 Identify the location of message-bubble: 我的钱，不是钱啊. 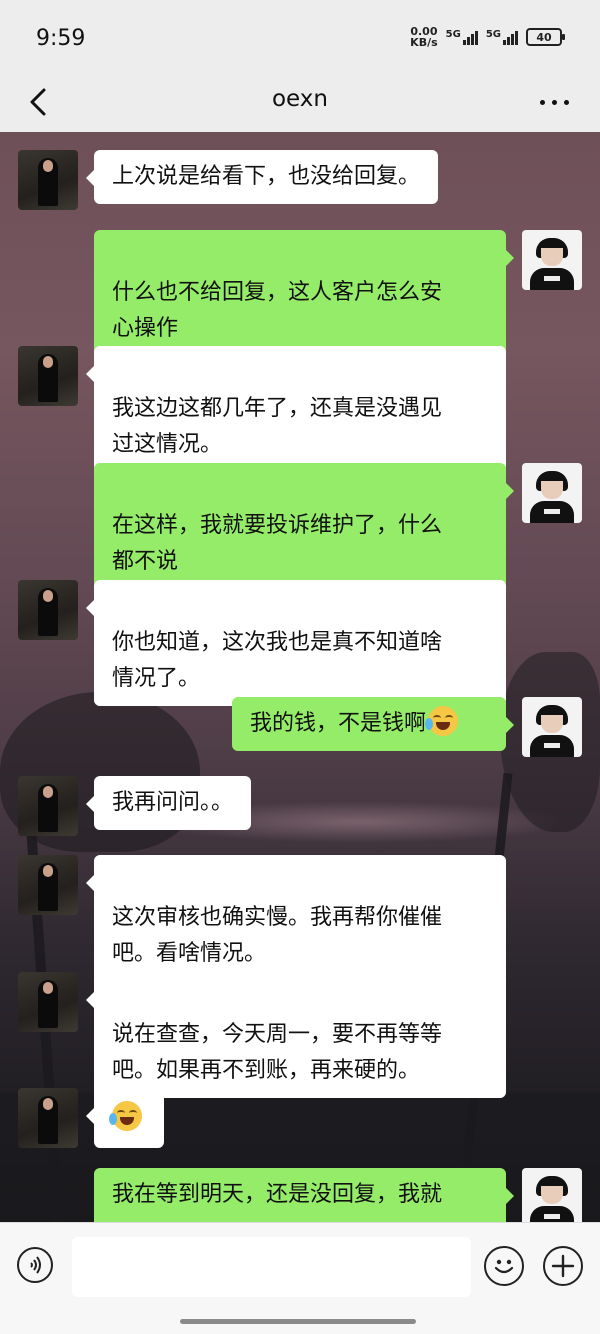
(373, 724).